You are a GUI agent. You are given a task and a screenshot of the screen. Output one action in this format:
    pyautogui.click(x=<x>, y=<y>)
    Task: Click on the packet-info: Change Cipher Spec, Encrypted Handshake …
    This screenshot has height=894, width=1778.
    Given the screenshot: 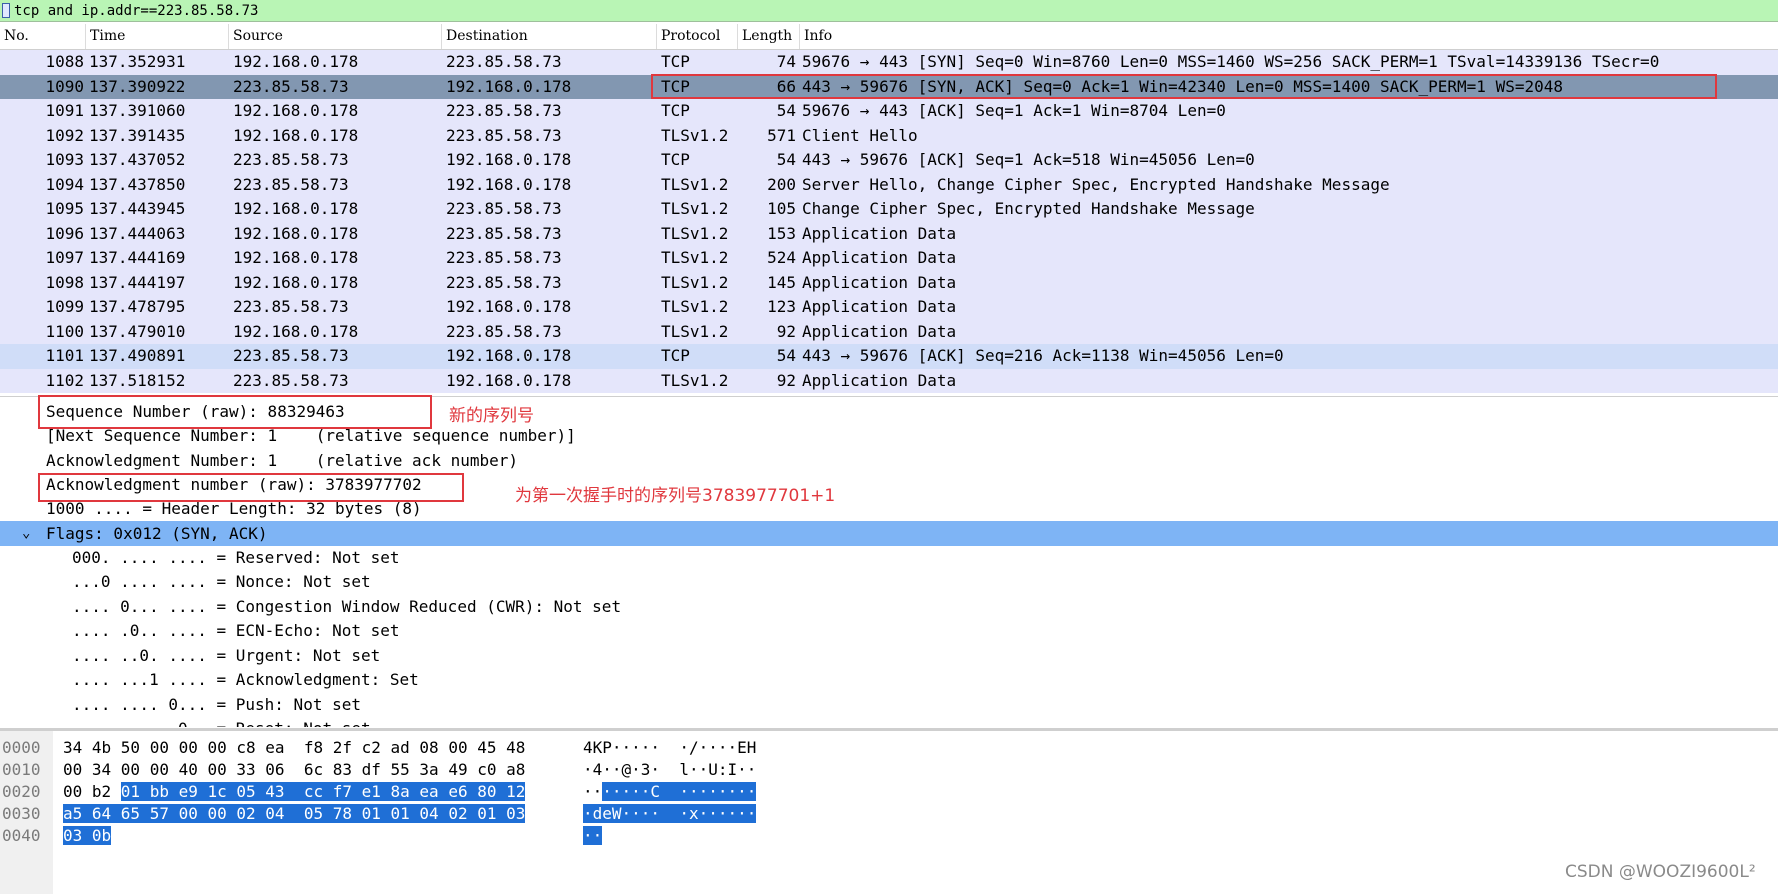 What is the action you would take?
    pyautogui.click(x=1028, y=208)
    